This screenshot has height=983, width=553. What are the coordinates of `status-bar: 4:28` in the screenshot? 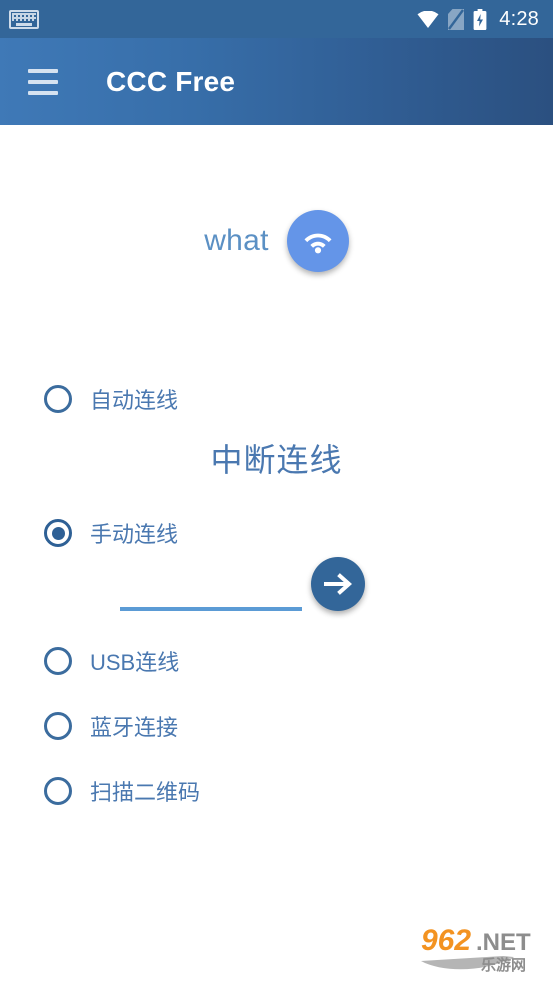 It's located at (276, 19).